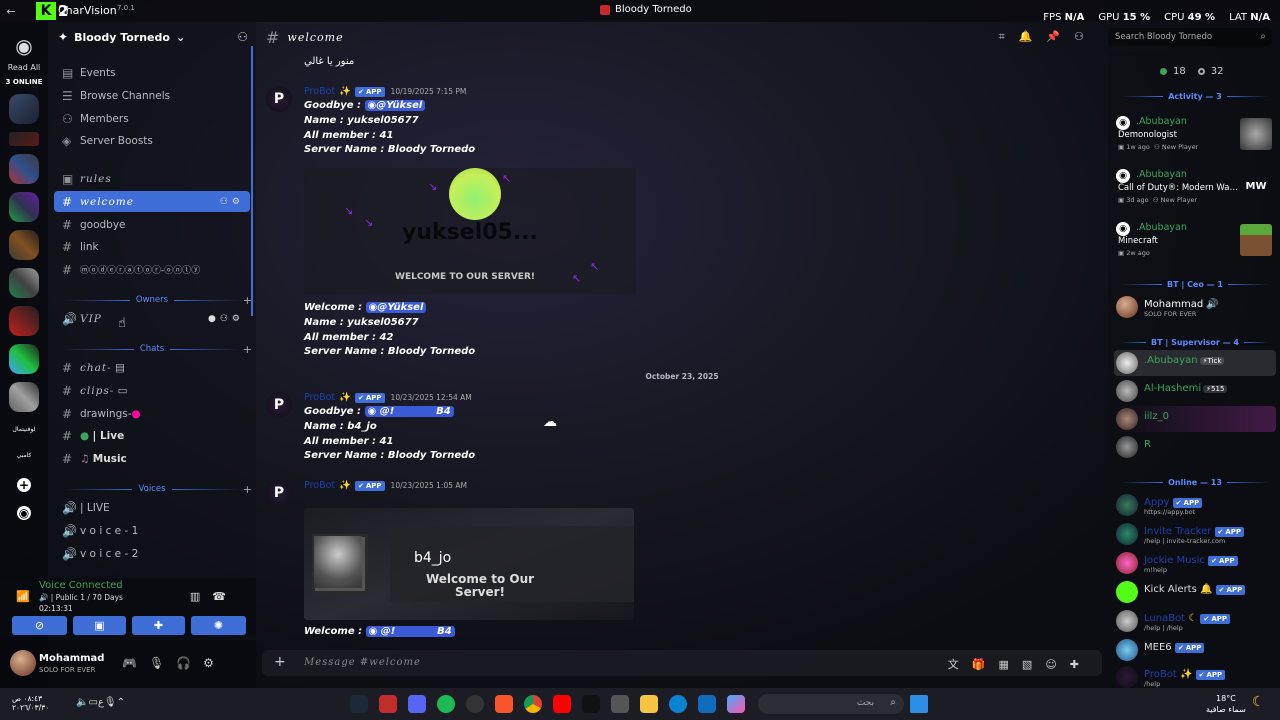 The width and height of the screenshot is (1280, 720). What do you see at coordinates (280, 662) in the screenshot?
I see `add-attachment-icon: +` at bounding box center [280, 662].